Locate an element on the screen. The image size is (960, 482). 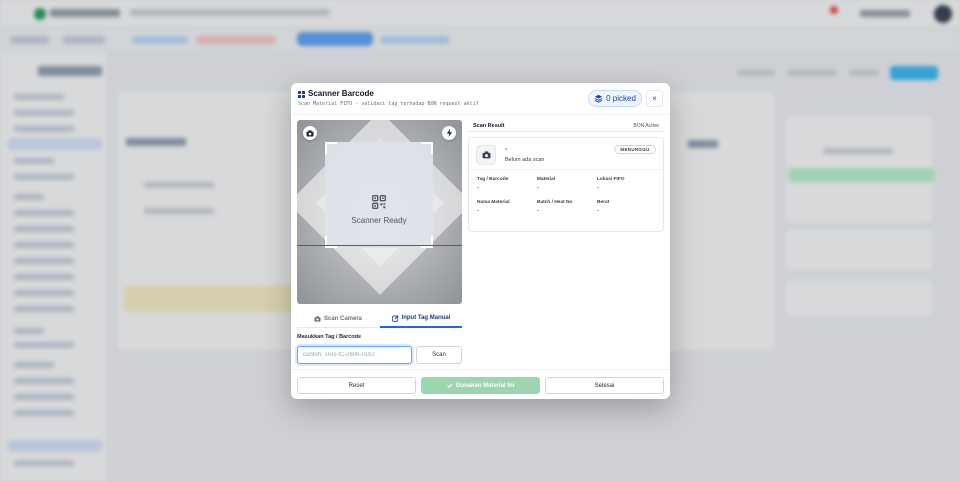
close-button: × is located at coordinates (654, 98).